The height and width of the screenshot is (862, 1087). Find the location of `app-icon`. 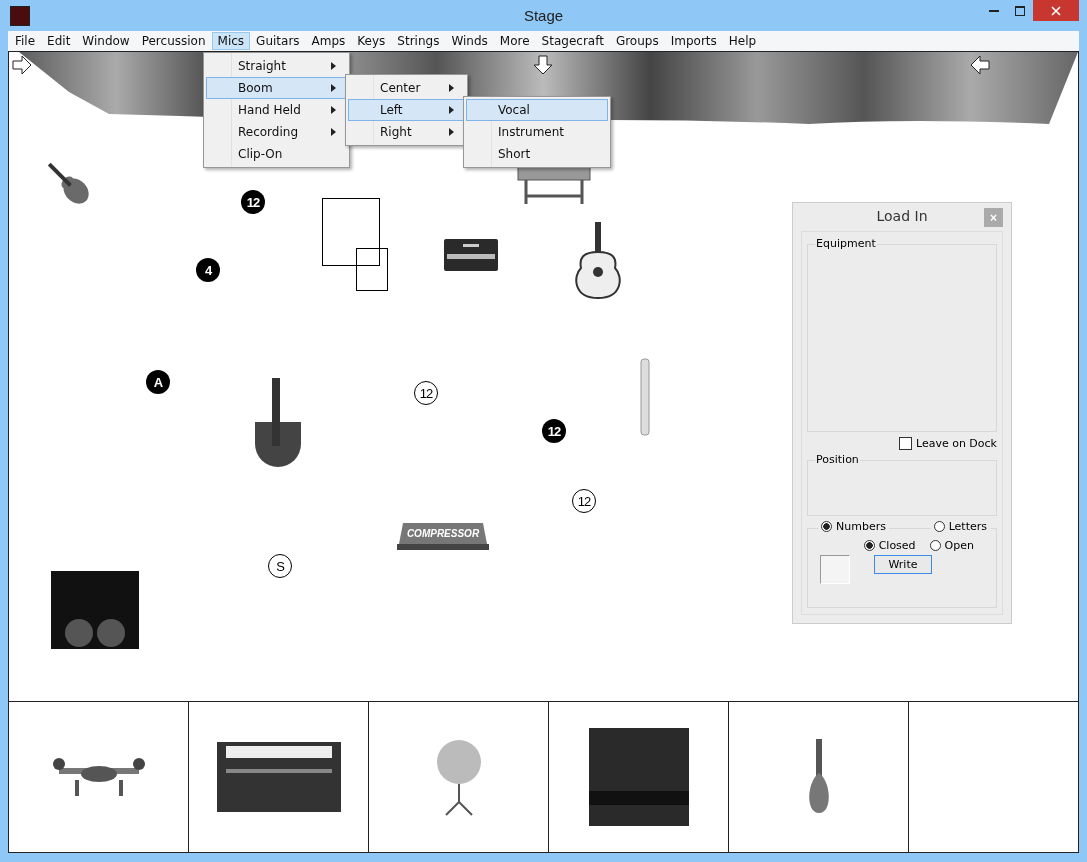

app-icon is located at coordinates (20, 15).